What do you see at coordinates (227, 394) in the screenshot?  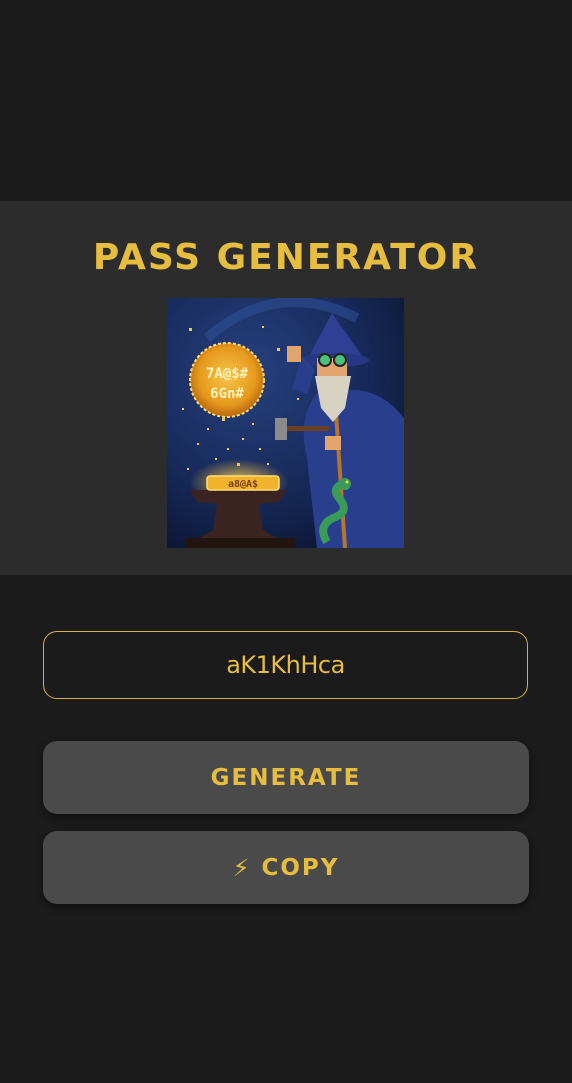 I see `orb-text-line2: 6Gn#` at bounding box center [227, 394].